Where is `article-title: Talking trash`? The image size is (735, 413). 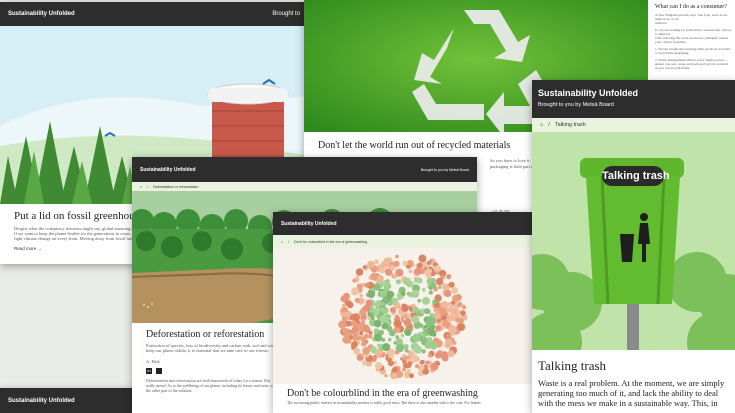 article-title: Talking trash is located at coordinates (633, 366).